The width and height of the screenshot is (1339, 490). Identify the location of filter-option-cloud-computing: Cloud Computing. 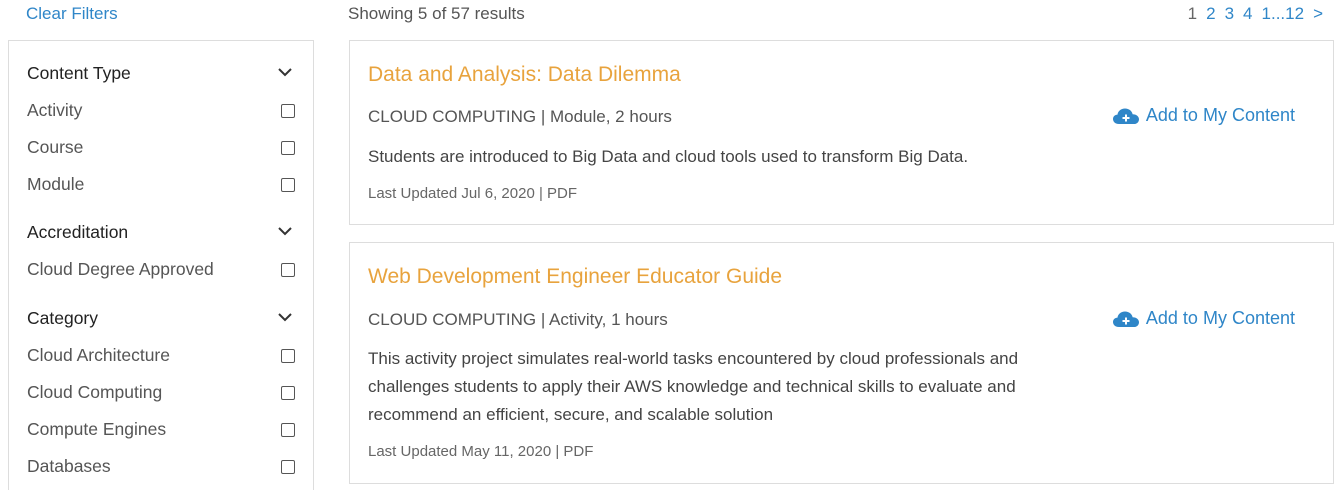
(161, 392).